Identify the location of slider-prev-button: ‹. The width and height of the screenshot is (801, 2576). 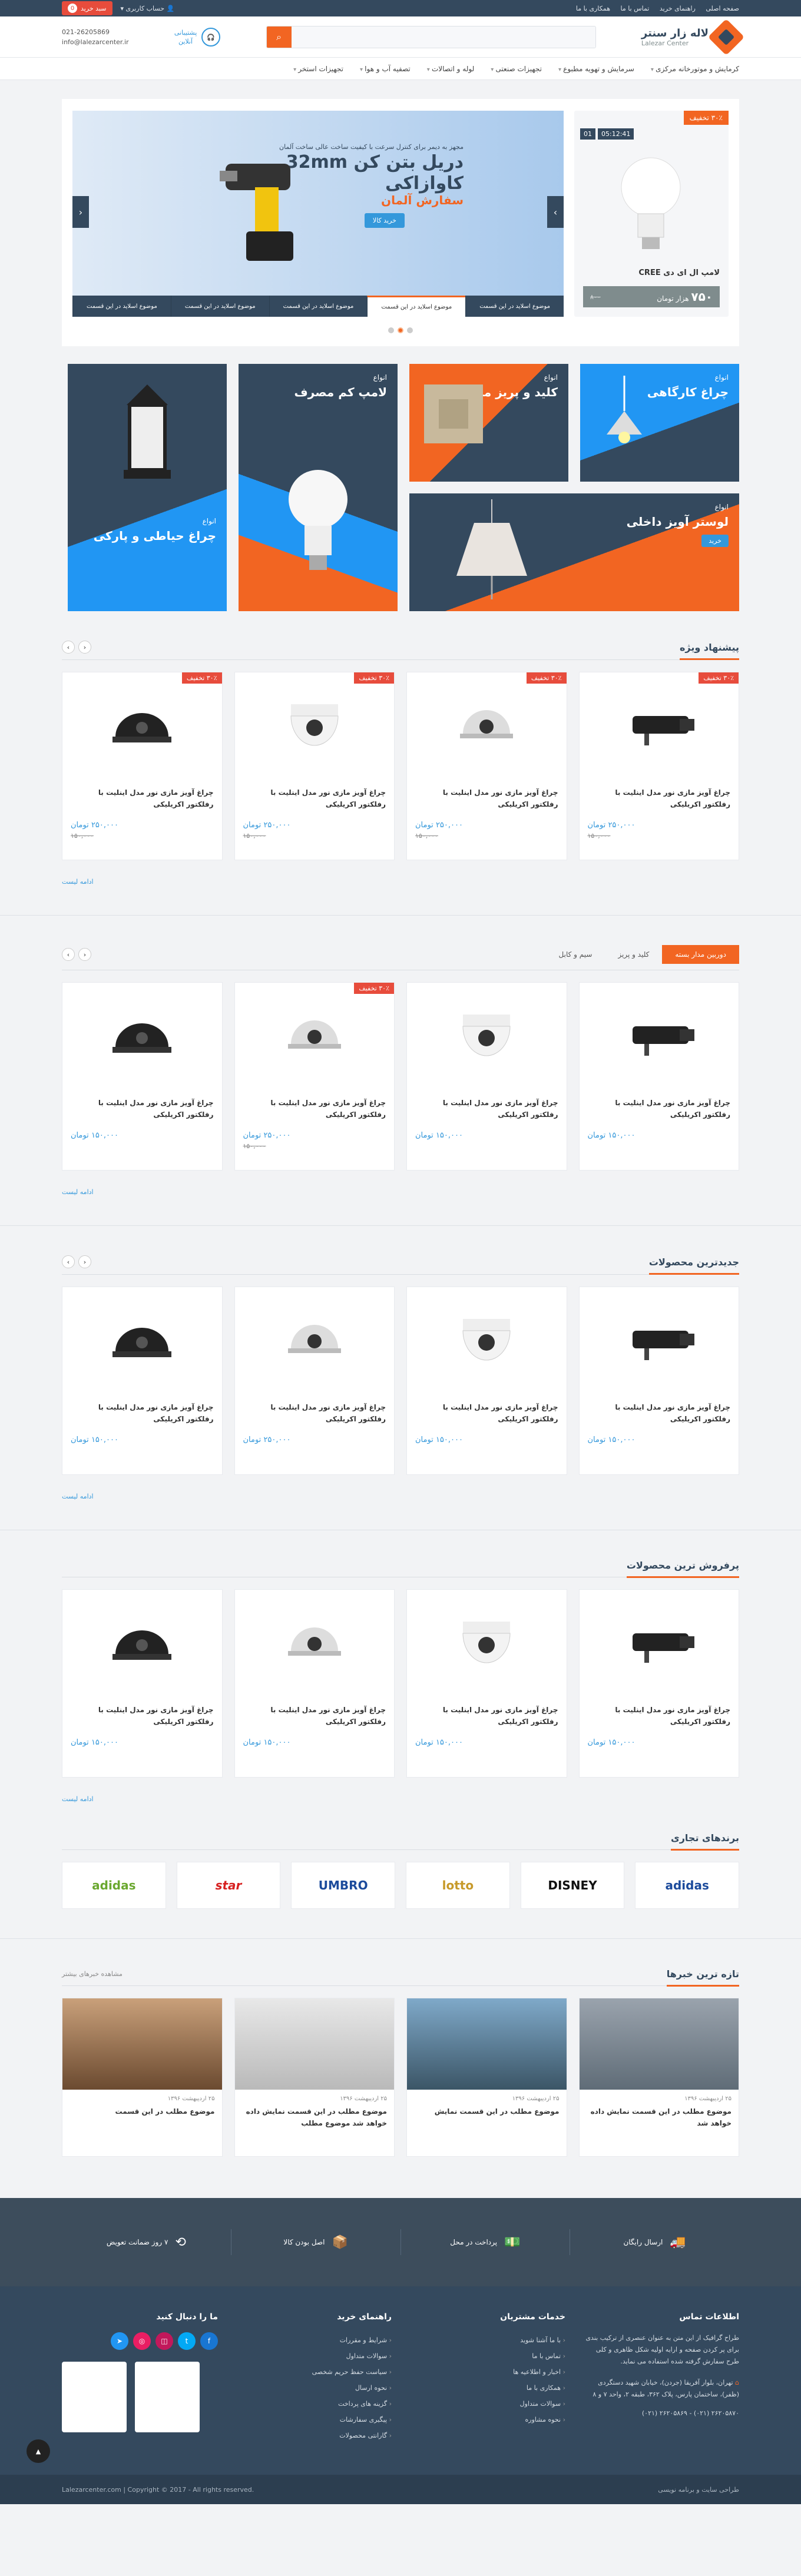
(80, 212).